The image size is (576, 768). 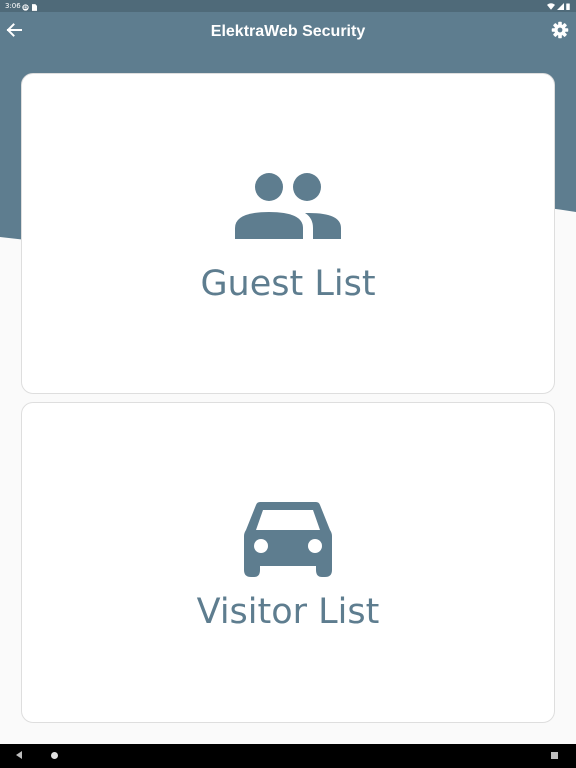 What do you see at coordinates (288, 756) in the screenshot?
I see `navigation-bar` at bounding box center [288, 756].